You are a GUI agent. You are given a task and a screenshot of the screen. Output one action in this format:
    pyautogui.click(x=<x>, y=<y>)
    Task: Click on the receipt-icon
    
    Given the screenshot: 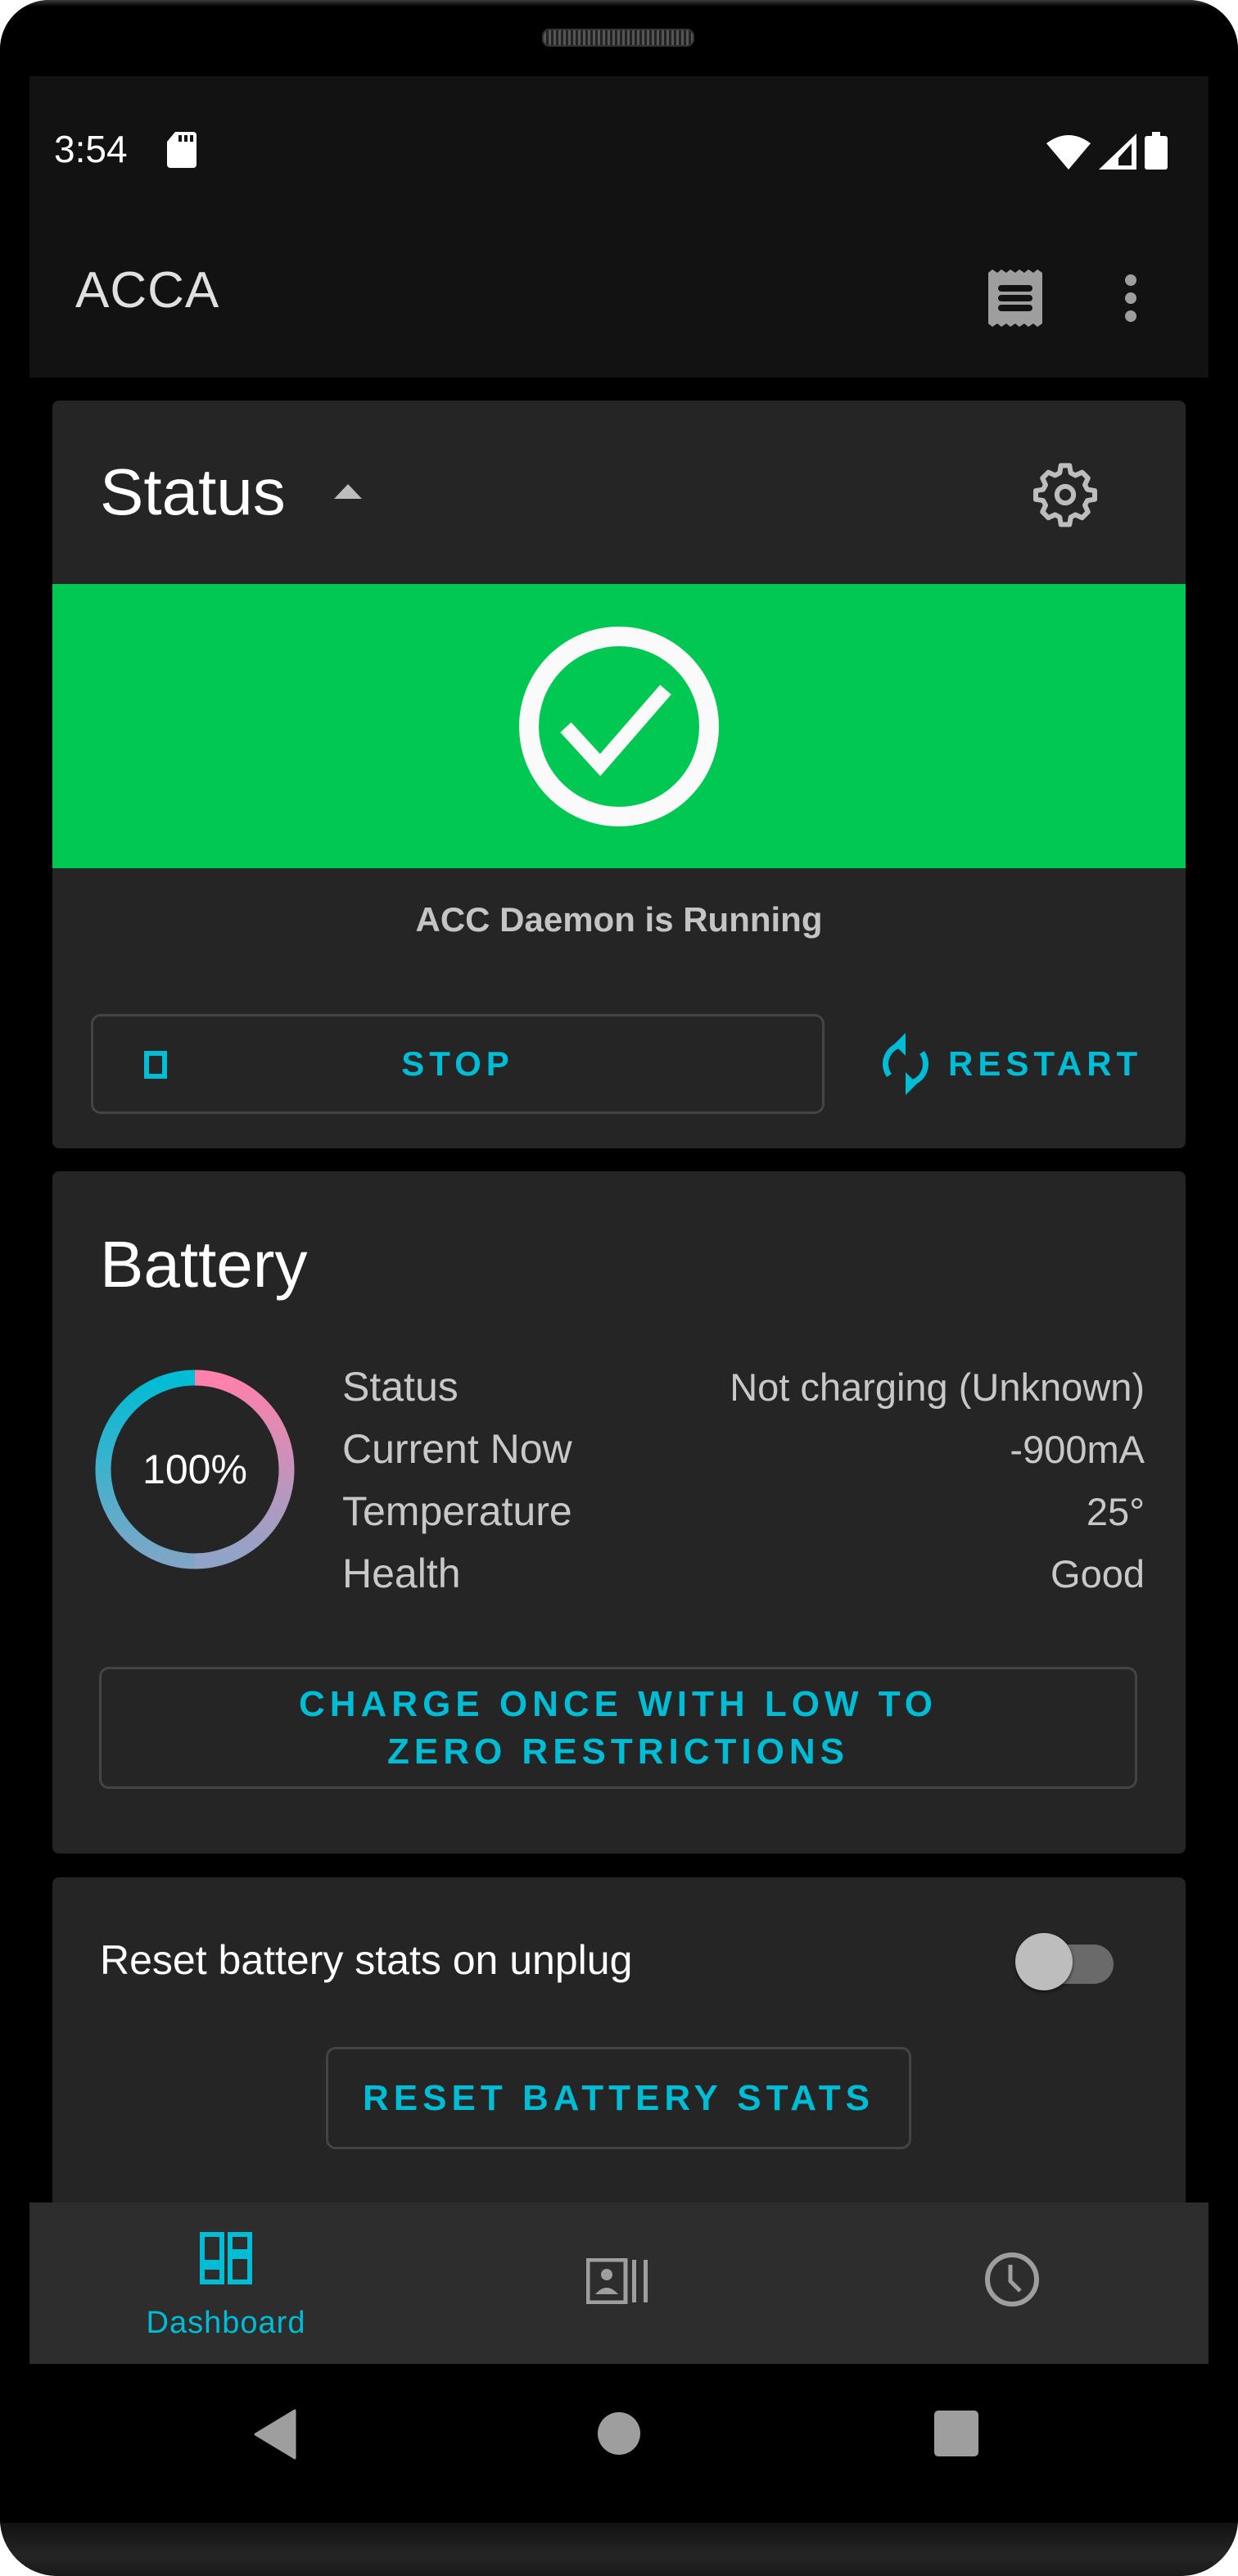 What is the action you would take?
    pyautogui.click(x=1015, y=298)
    